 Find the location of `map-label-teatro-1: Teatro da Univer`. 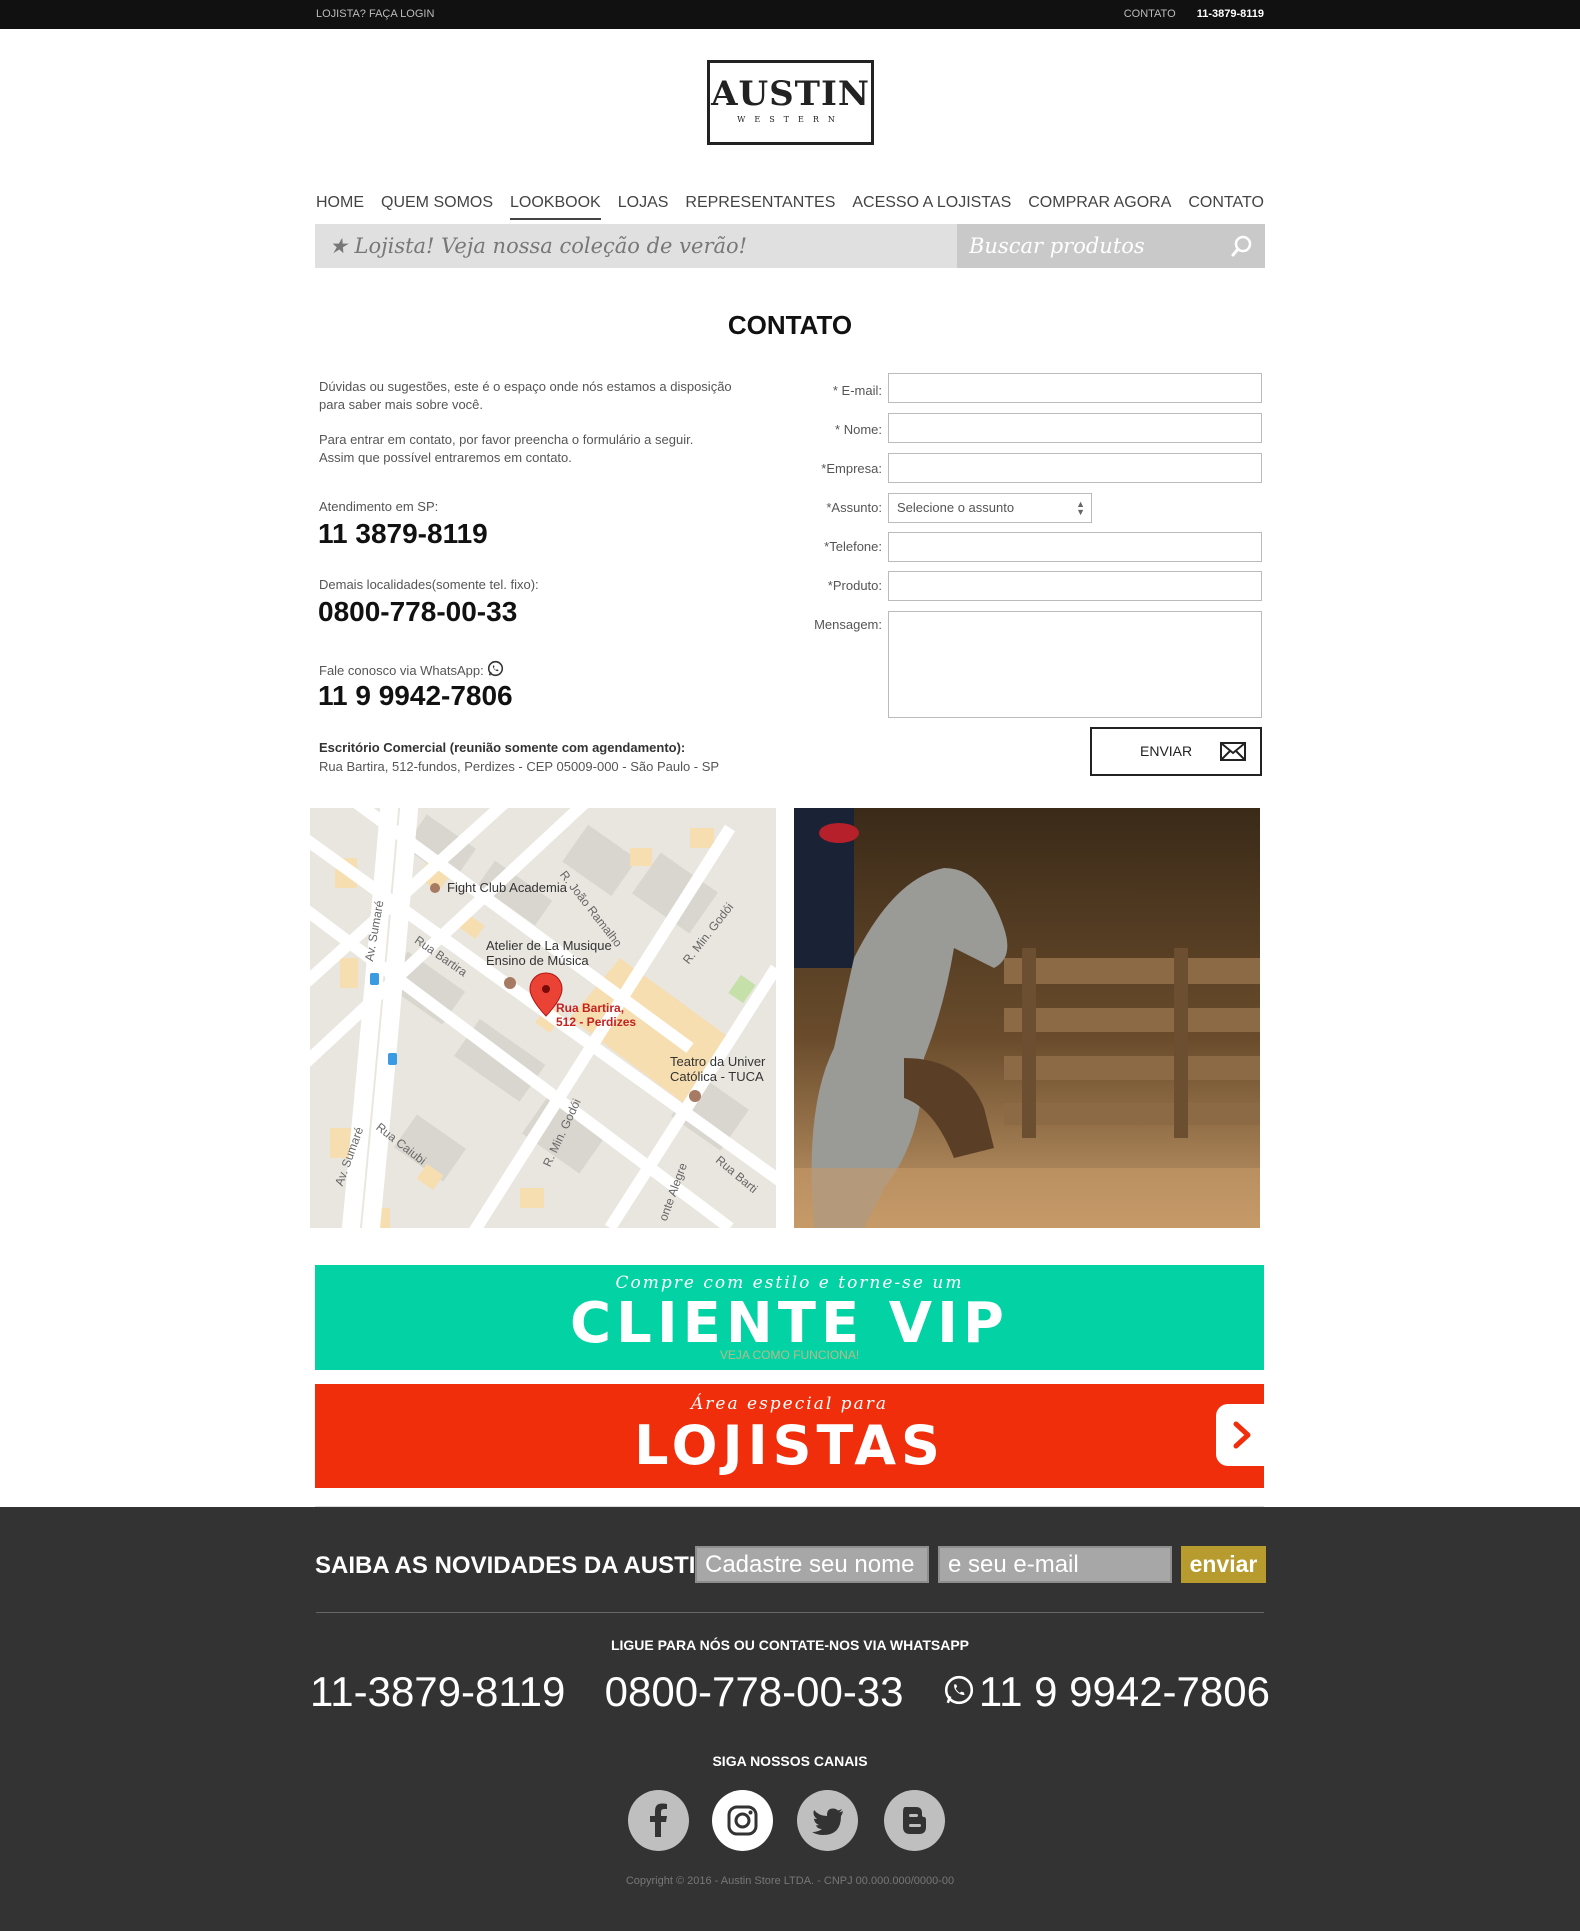

map-label-teatro-1: Teatro da Univer is located at coordinates (718, 1061).